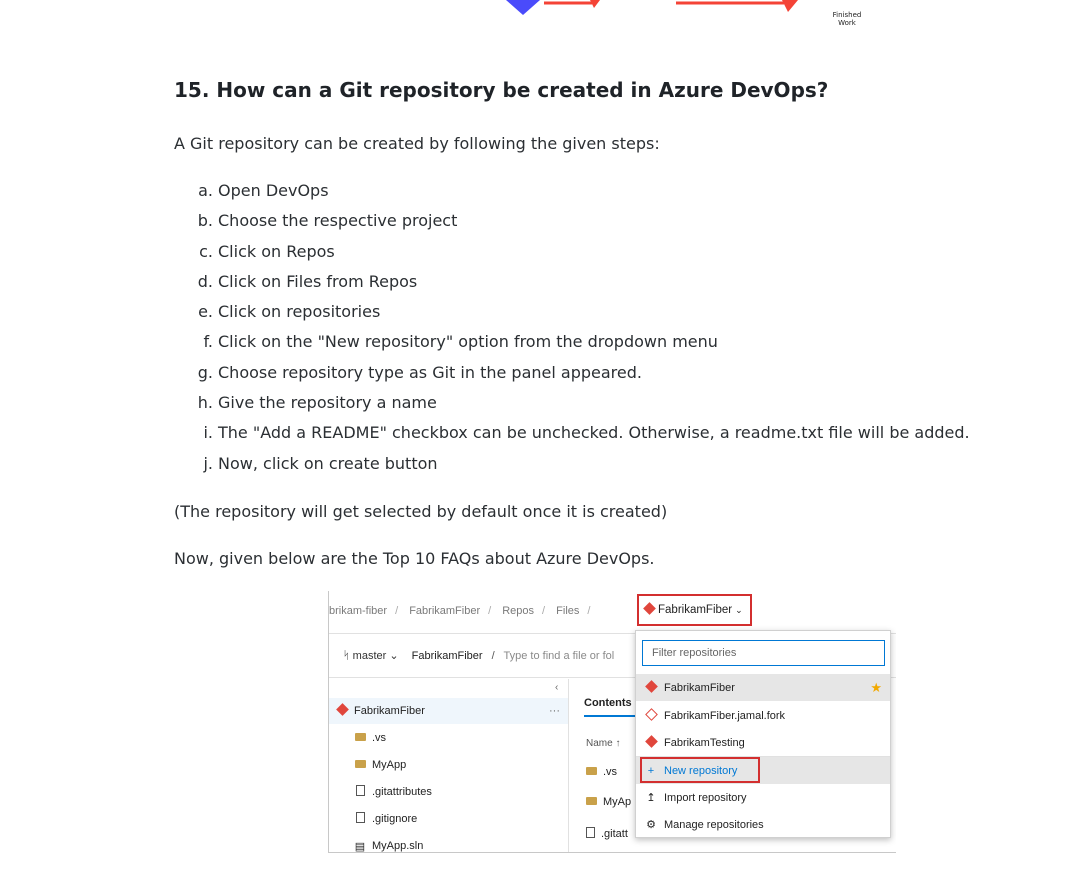 The image size is (1072, 872). I want to click on tab-underline, so click(612, 716).